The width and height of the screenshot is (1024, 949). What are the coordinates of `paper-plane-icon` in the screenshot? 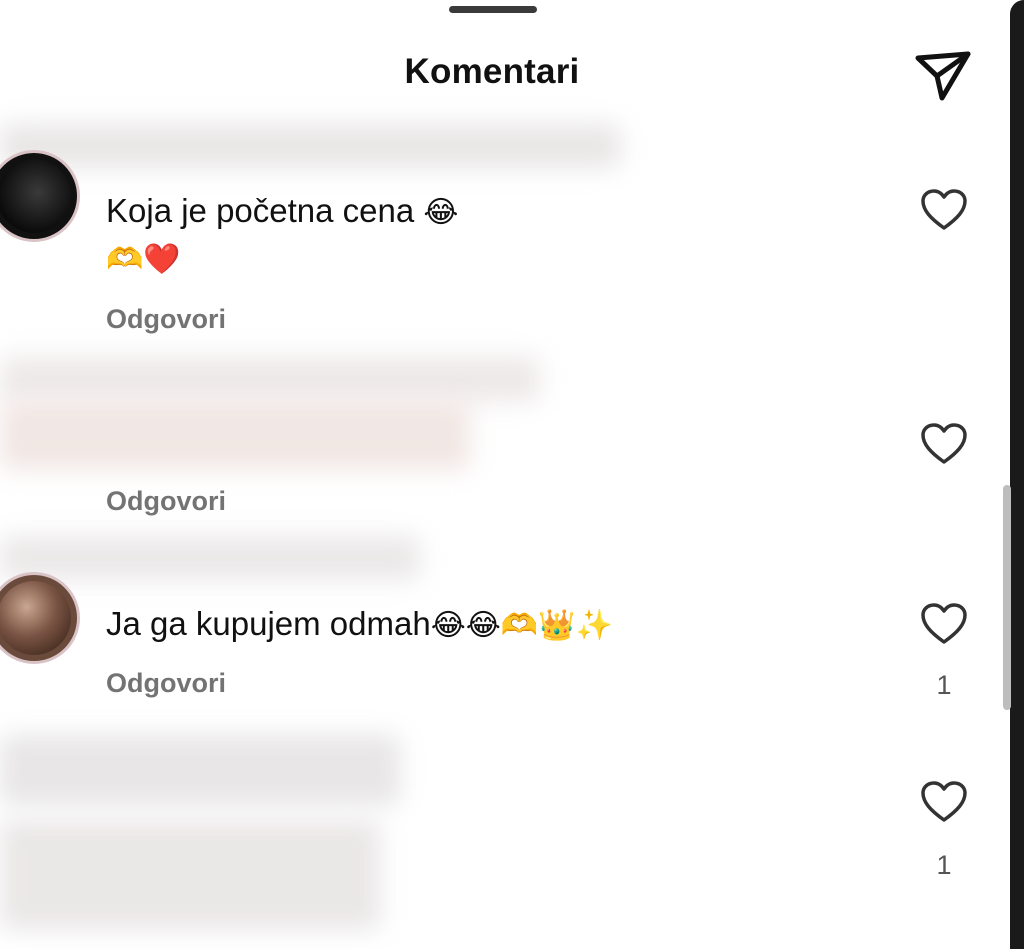 It's located at (943, 74).